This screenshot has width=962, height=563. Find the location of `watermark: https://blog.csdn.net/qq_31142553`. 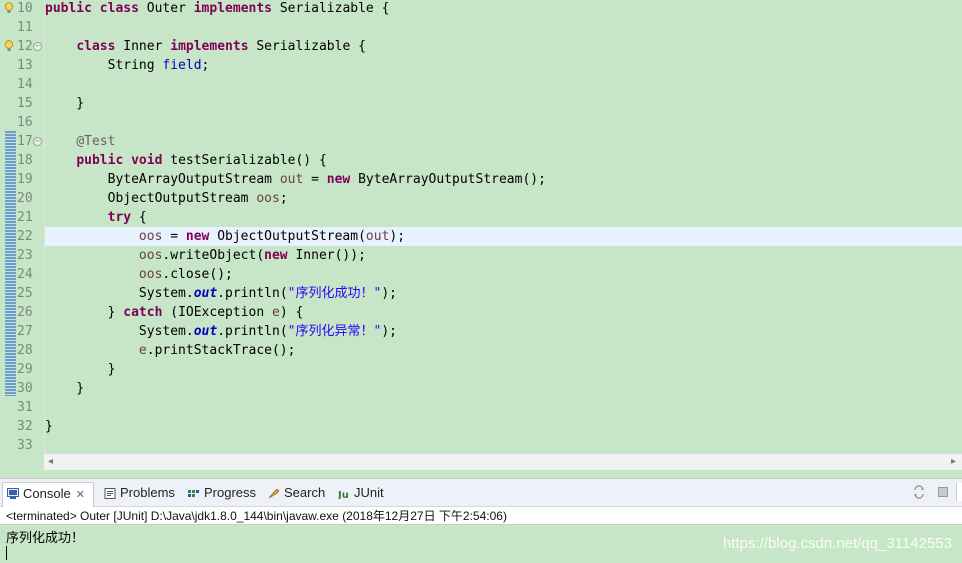

watermark: https://blog.csdn.net/qq_31142553 is located at coordinates (837, 543).